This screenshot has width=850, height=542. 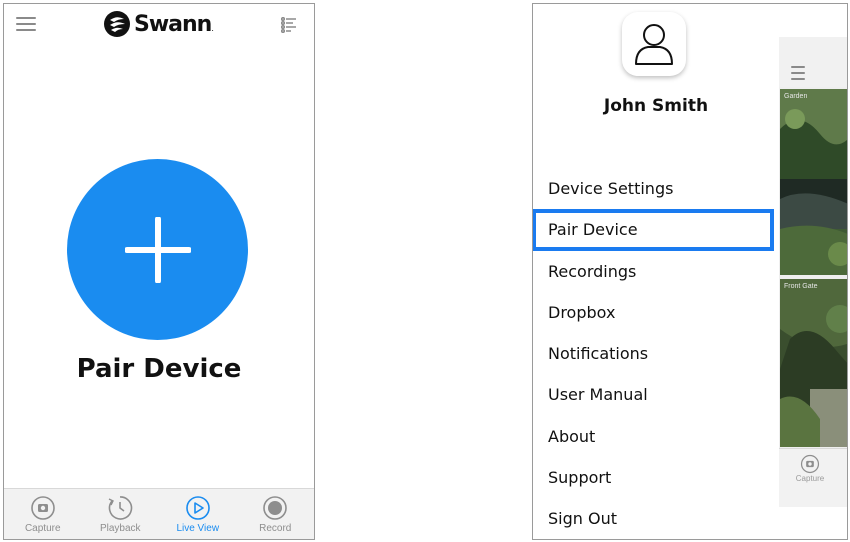 I want to click on tab-label: Record, so click(x=275, y=528).